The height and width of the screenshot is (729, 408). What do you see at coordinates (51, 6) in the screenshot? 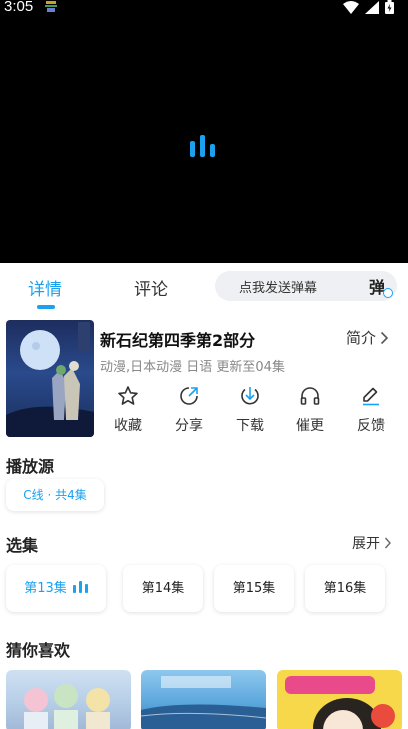
I see `app-notification-icon` at bounding box center [51, 6].